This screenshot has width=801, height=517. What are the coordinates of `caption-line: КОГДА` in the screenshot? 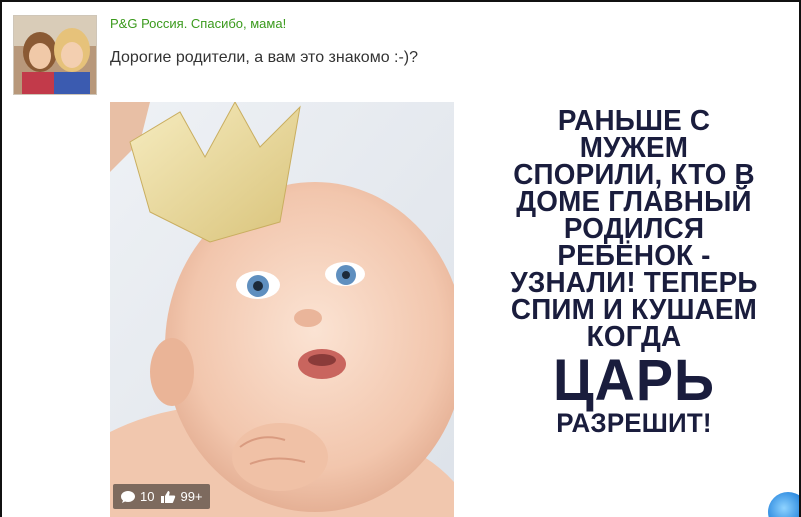 It's located at (634, 337).